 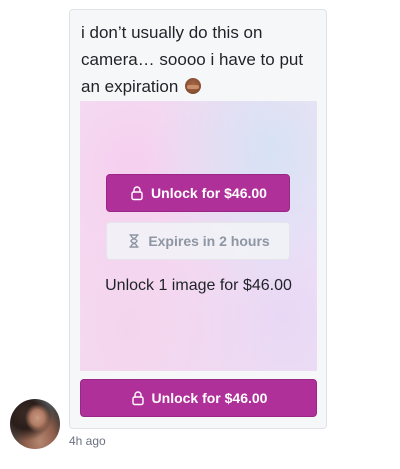 I want to click on message-timestamp: 4h ago, so click(x=87, y=441).